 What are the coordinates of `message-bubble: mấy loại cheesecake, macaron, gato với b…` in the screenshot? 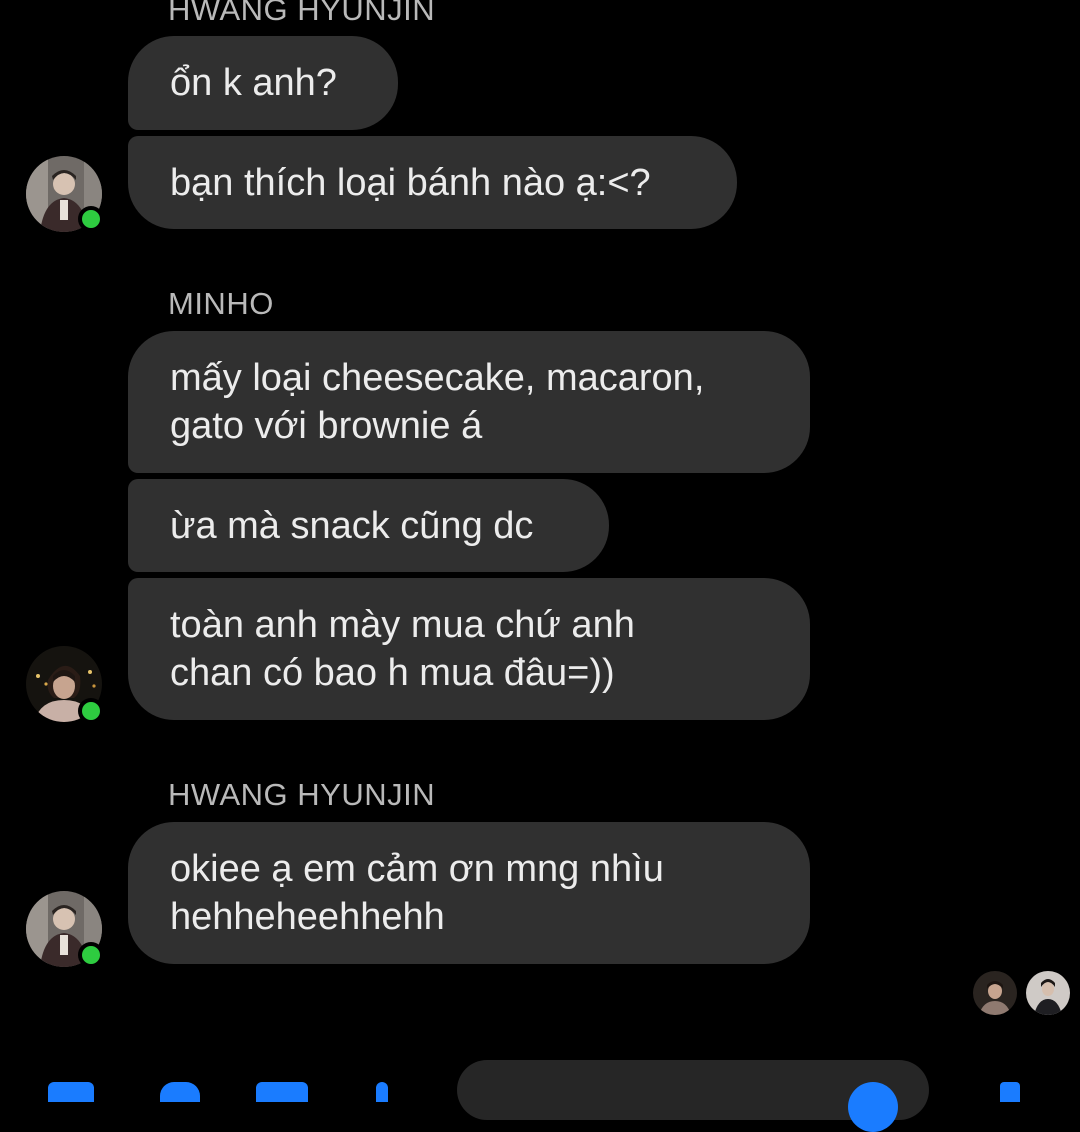 It's located at (469, 402).